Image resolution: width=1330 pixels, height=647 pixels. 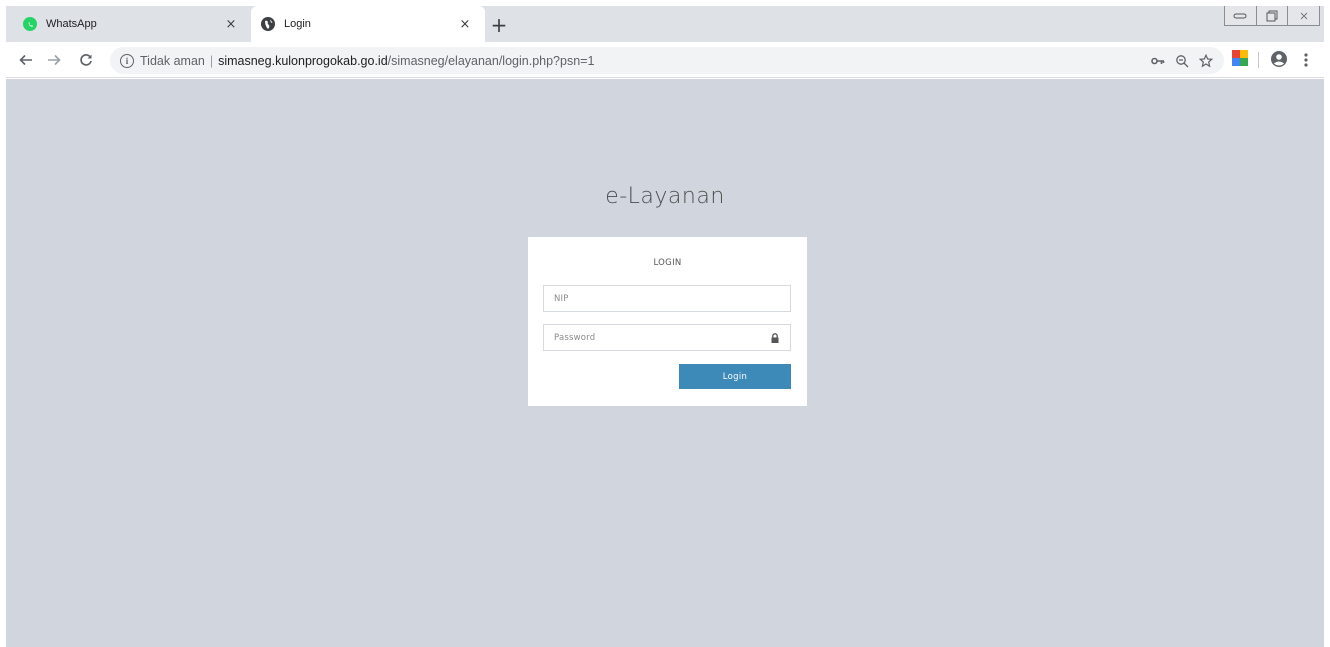 What do you see at coordinates (1279, 59) in the screenshot?
I see `profile-icon` at bounding box center [1279, 59].